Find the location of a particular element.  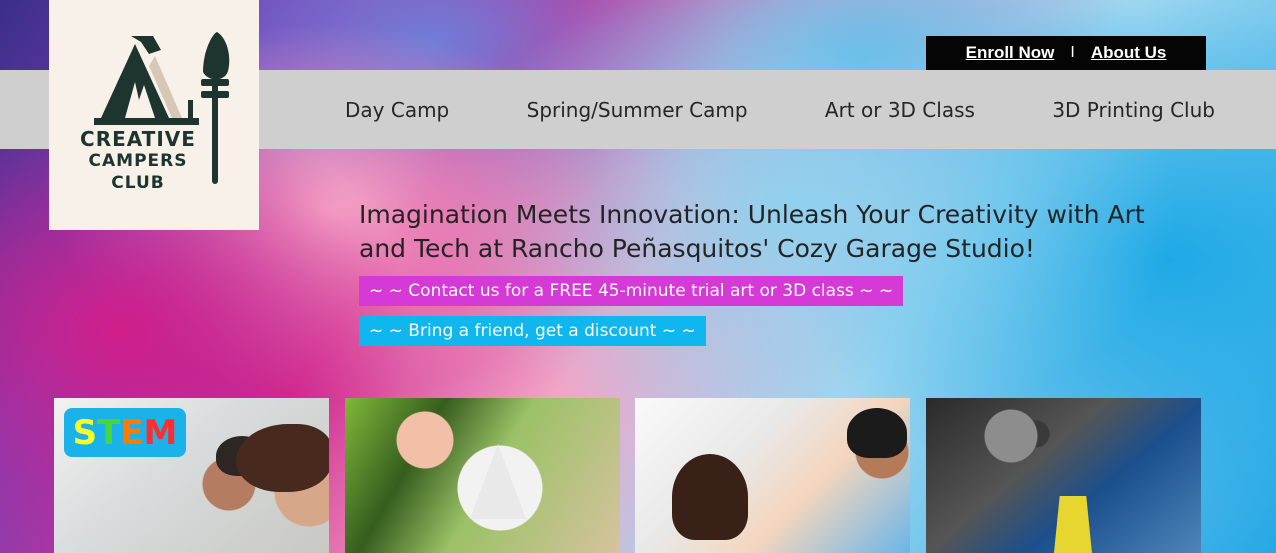

stem-badge: S T E M is located at coordinates (125, 432).